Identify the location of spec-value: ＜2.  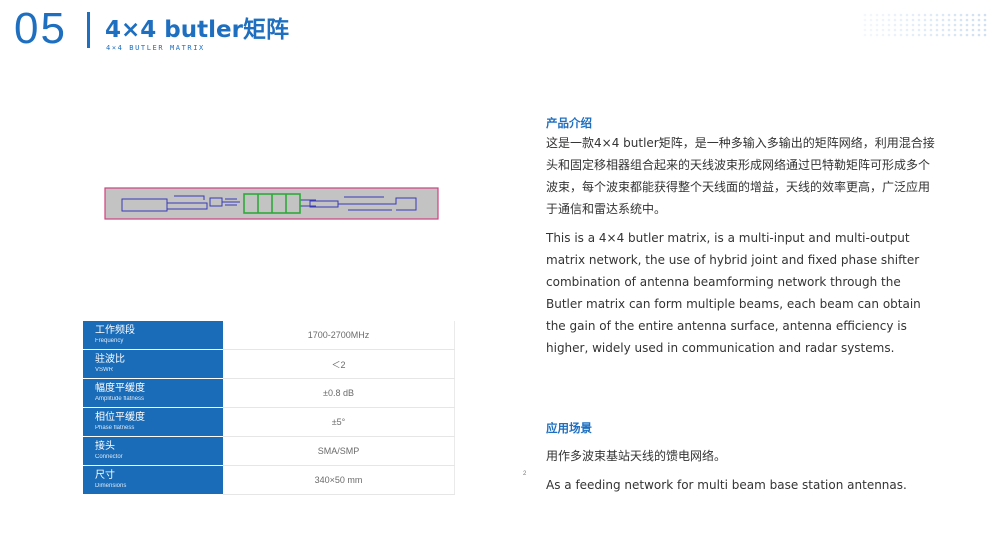
(338, 364).